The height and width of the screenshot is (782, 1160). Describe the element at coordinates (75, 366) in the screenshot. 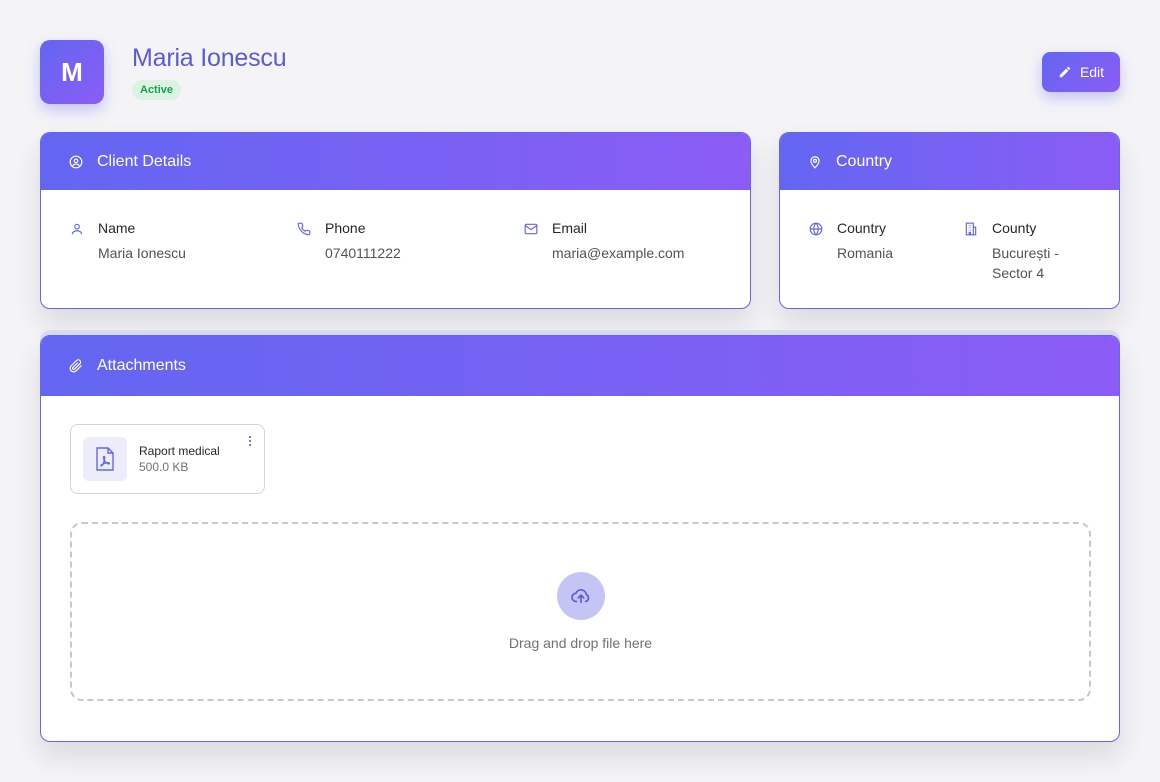

I see `paperclip-icon` at that location.